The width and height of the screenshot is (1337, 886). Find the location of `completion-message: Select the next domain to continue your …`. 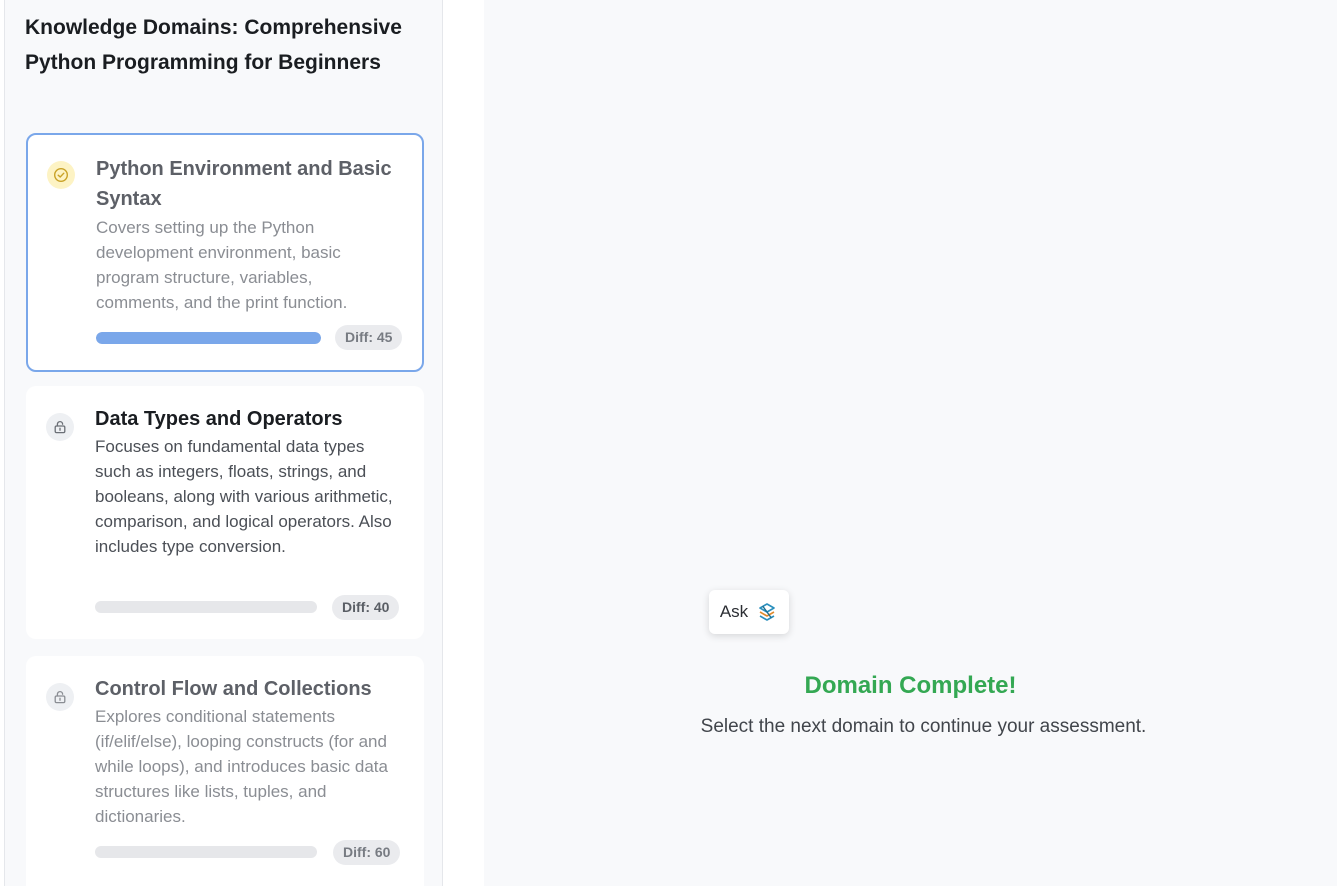

completion-message: Select the next domain to continue your … is located at coordinates (923, 726).